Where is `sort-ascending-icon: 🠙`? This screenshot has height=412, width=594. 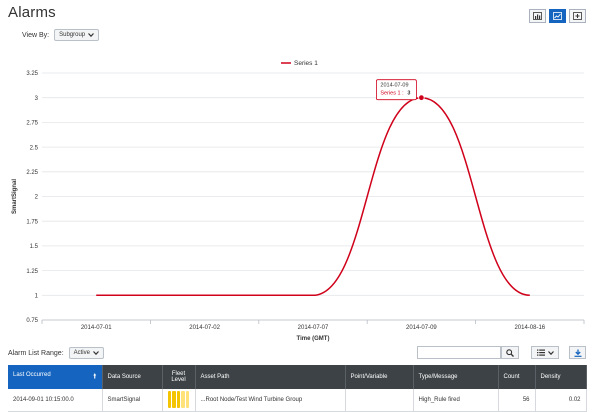 sort-ascending-icon: 🠙 is located at coordinates (94, 376).